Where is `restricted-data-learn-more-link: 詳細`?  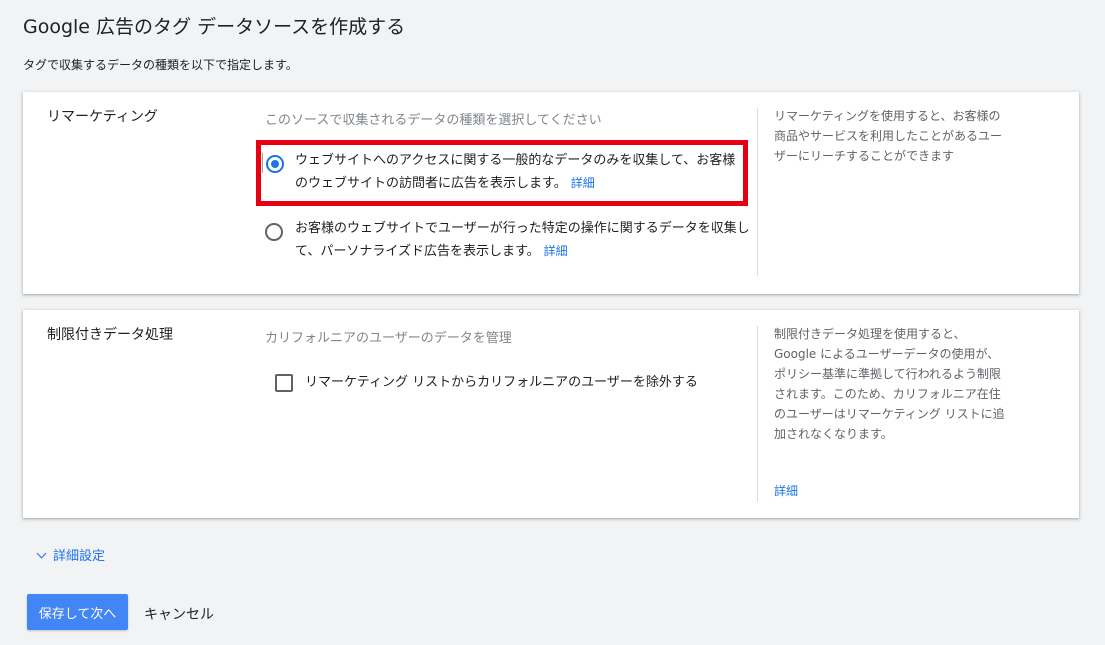 restricted-data-learn-more-link: 詳細 is located at coordinates (786, 490).